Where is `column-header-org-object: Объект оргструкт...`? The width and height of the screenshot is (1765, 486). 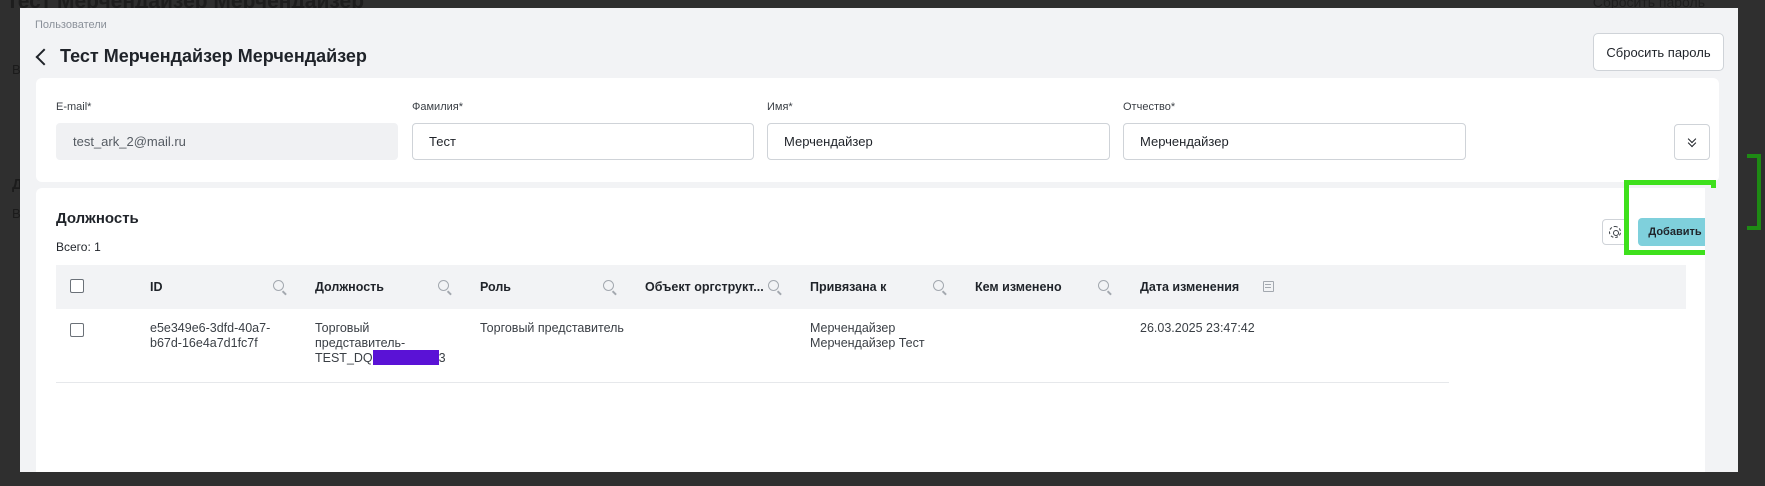 column-header-org-object: Объект оргструкт... is located at coordinates (704, 287).